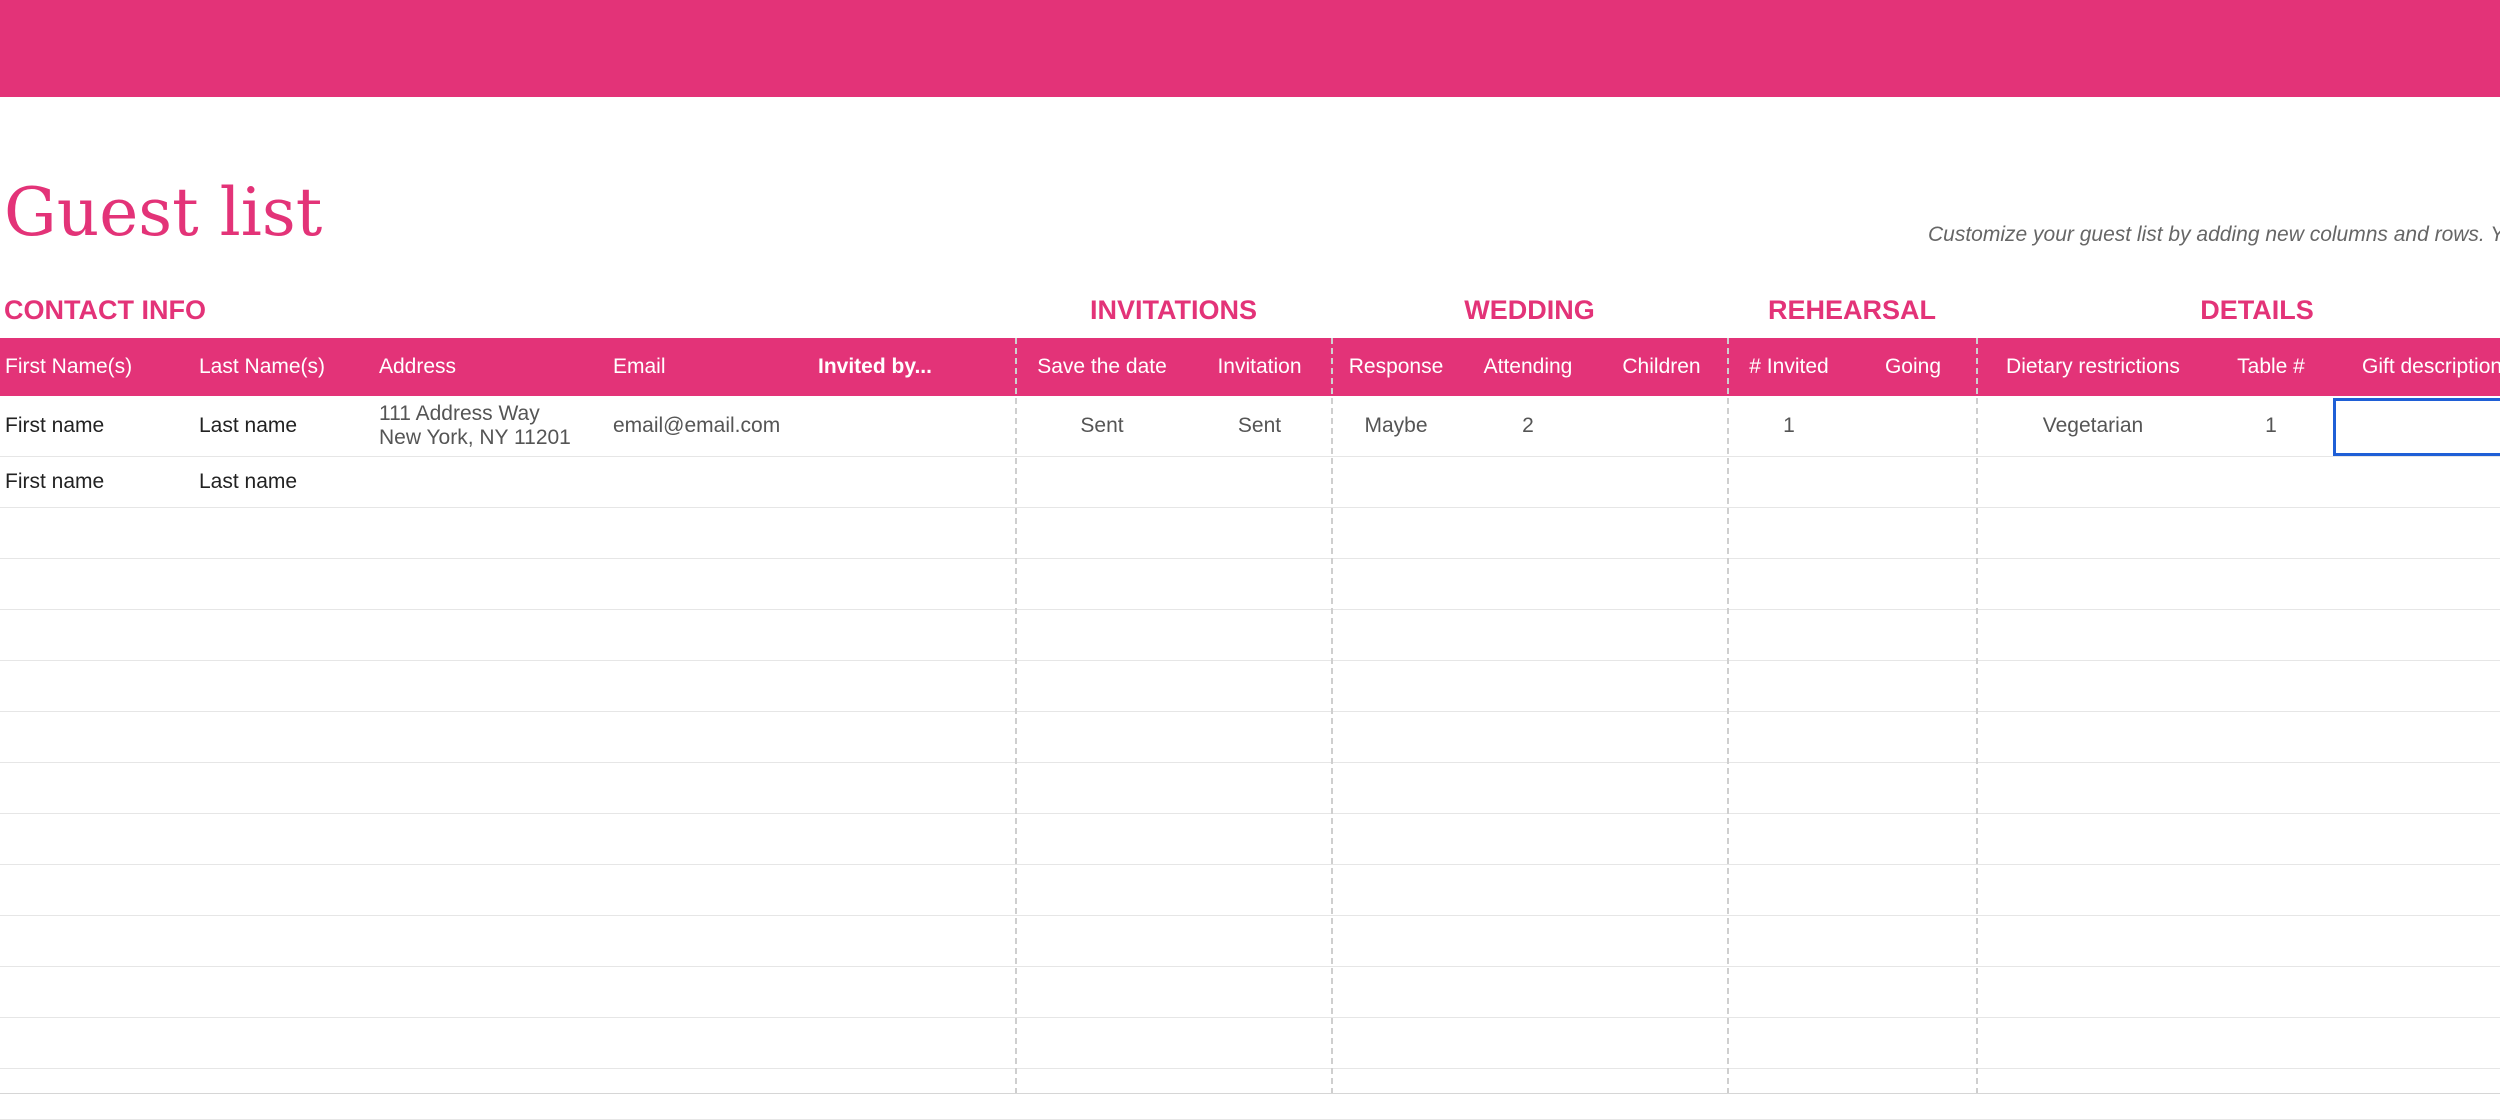 This screenshot has width=2500, height=1120. What do you see at coordinates (459, 413) in the screenshot?
I see `address-line-1: 111 Address Way` at bounding box center [459, 413].